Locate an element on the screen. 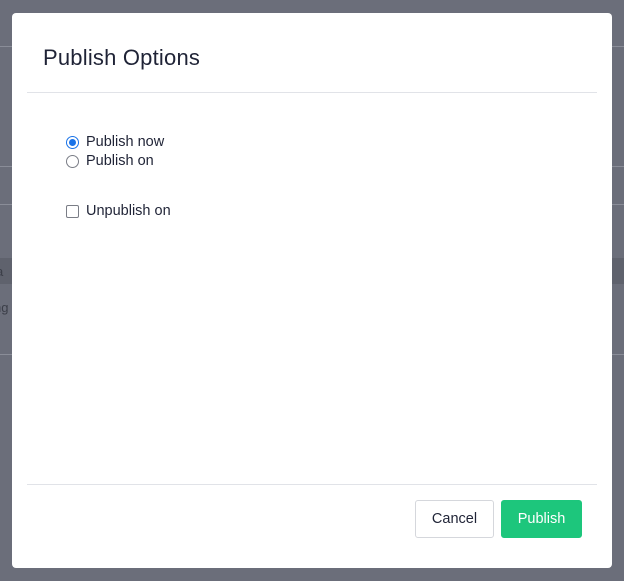  publish-button: Publish is located at coordinates (541, 519).